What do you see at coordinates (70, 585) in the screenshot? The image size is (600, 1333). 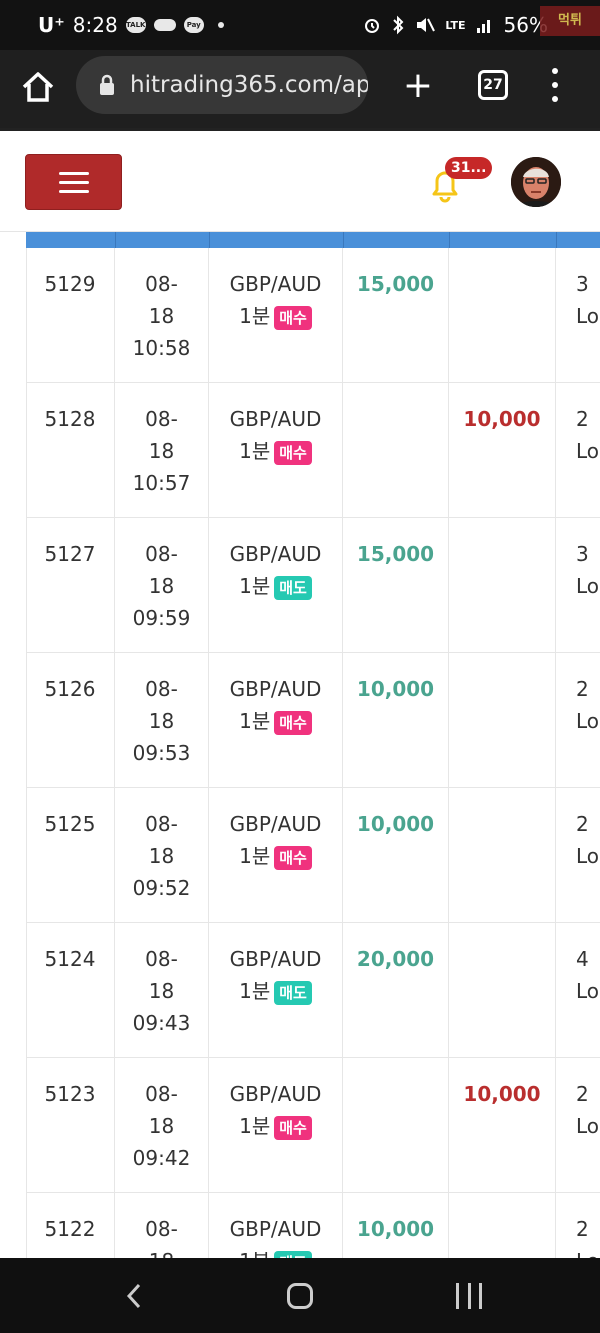 I see `trade-number: 5127` at bounding box center [70, 585].